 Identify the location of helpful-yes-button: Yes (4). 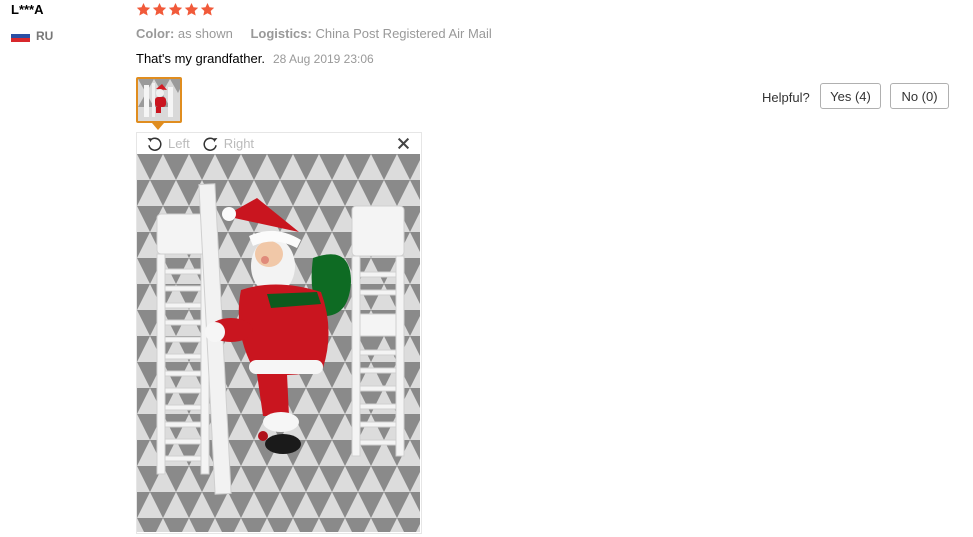
(850, 96).